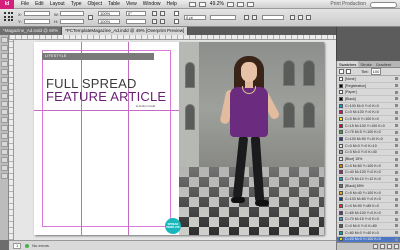  I want to click on mini-bridge-icon, so click(202, 4).